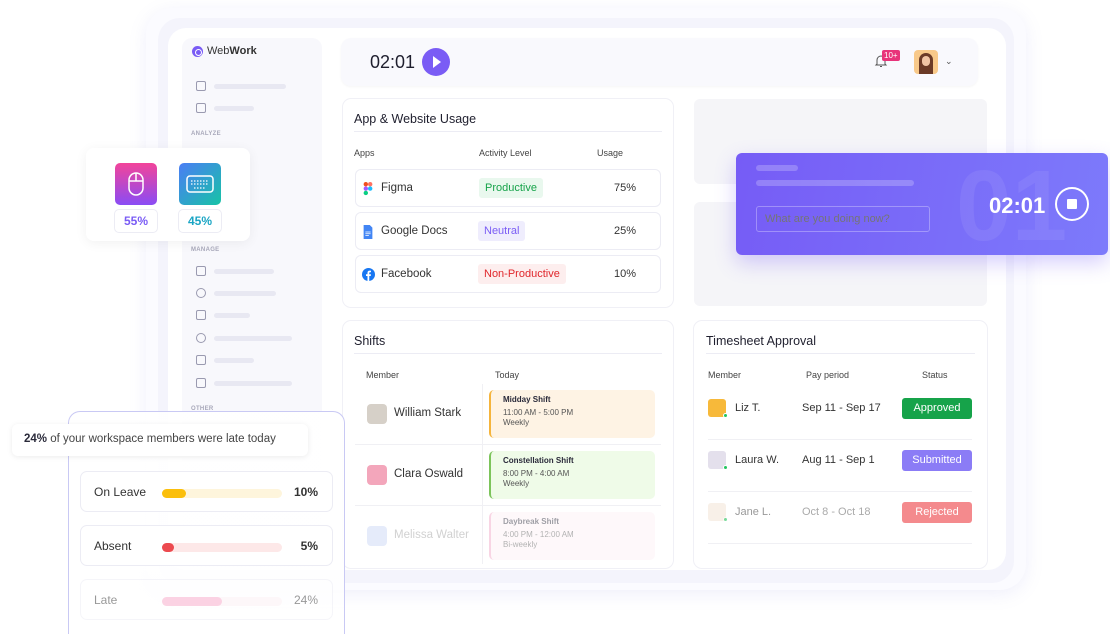 This screenshot has width=1110, height=634. I want to click on timesheet-row: Jane L. Oct 8 - Oct 18 Rejected, so click(840, 518).